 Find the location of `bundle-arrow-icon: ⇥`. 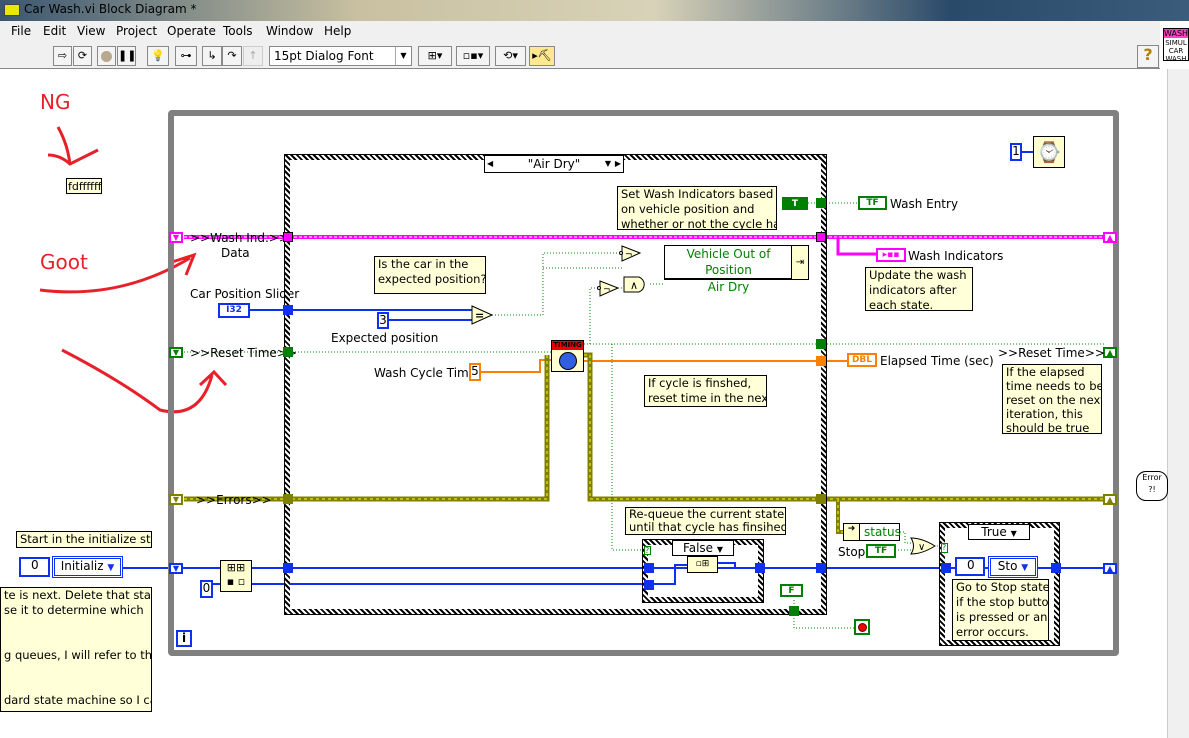

bundle-arrow-icon: ⇥ is located at coordinates (799, 262).